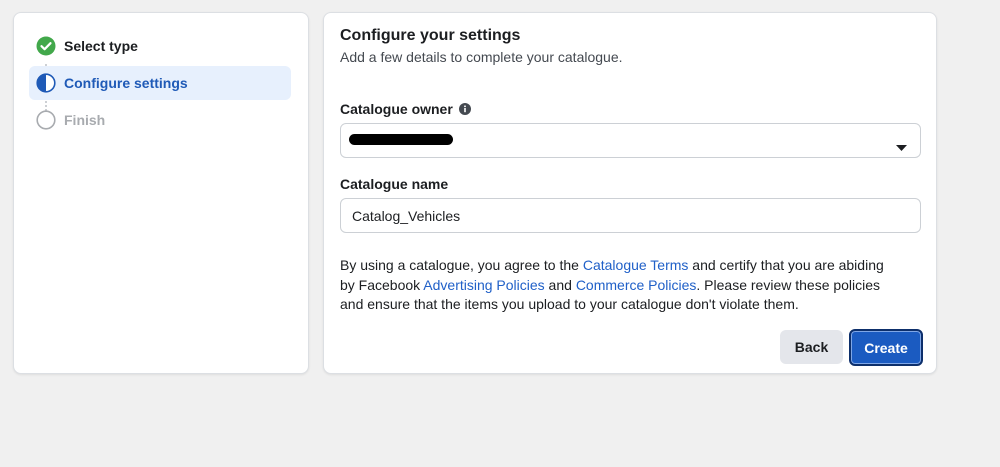  I want to click on catalogue-name-input, so click(630, 215).